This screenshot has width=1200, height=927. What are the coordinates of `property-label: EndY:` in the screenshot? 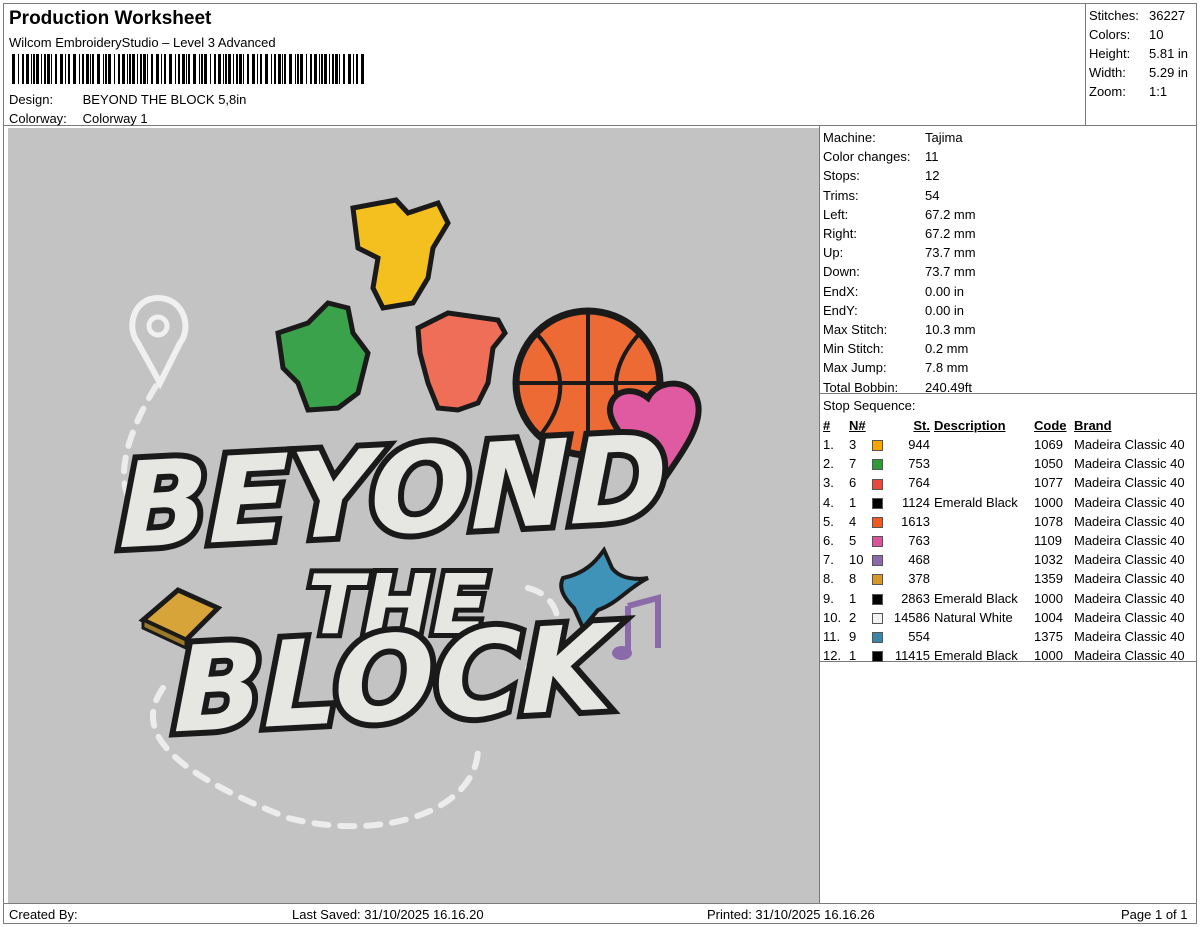 It's located at (840, 310).